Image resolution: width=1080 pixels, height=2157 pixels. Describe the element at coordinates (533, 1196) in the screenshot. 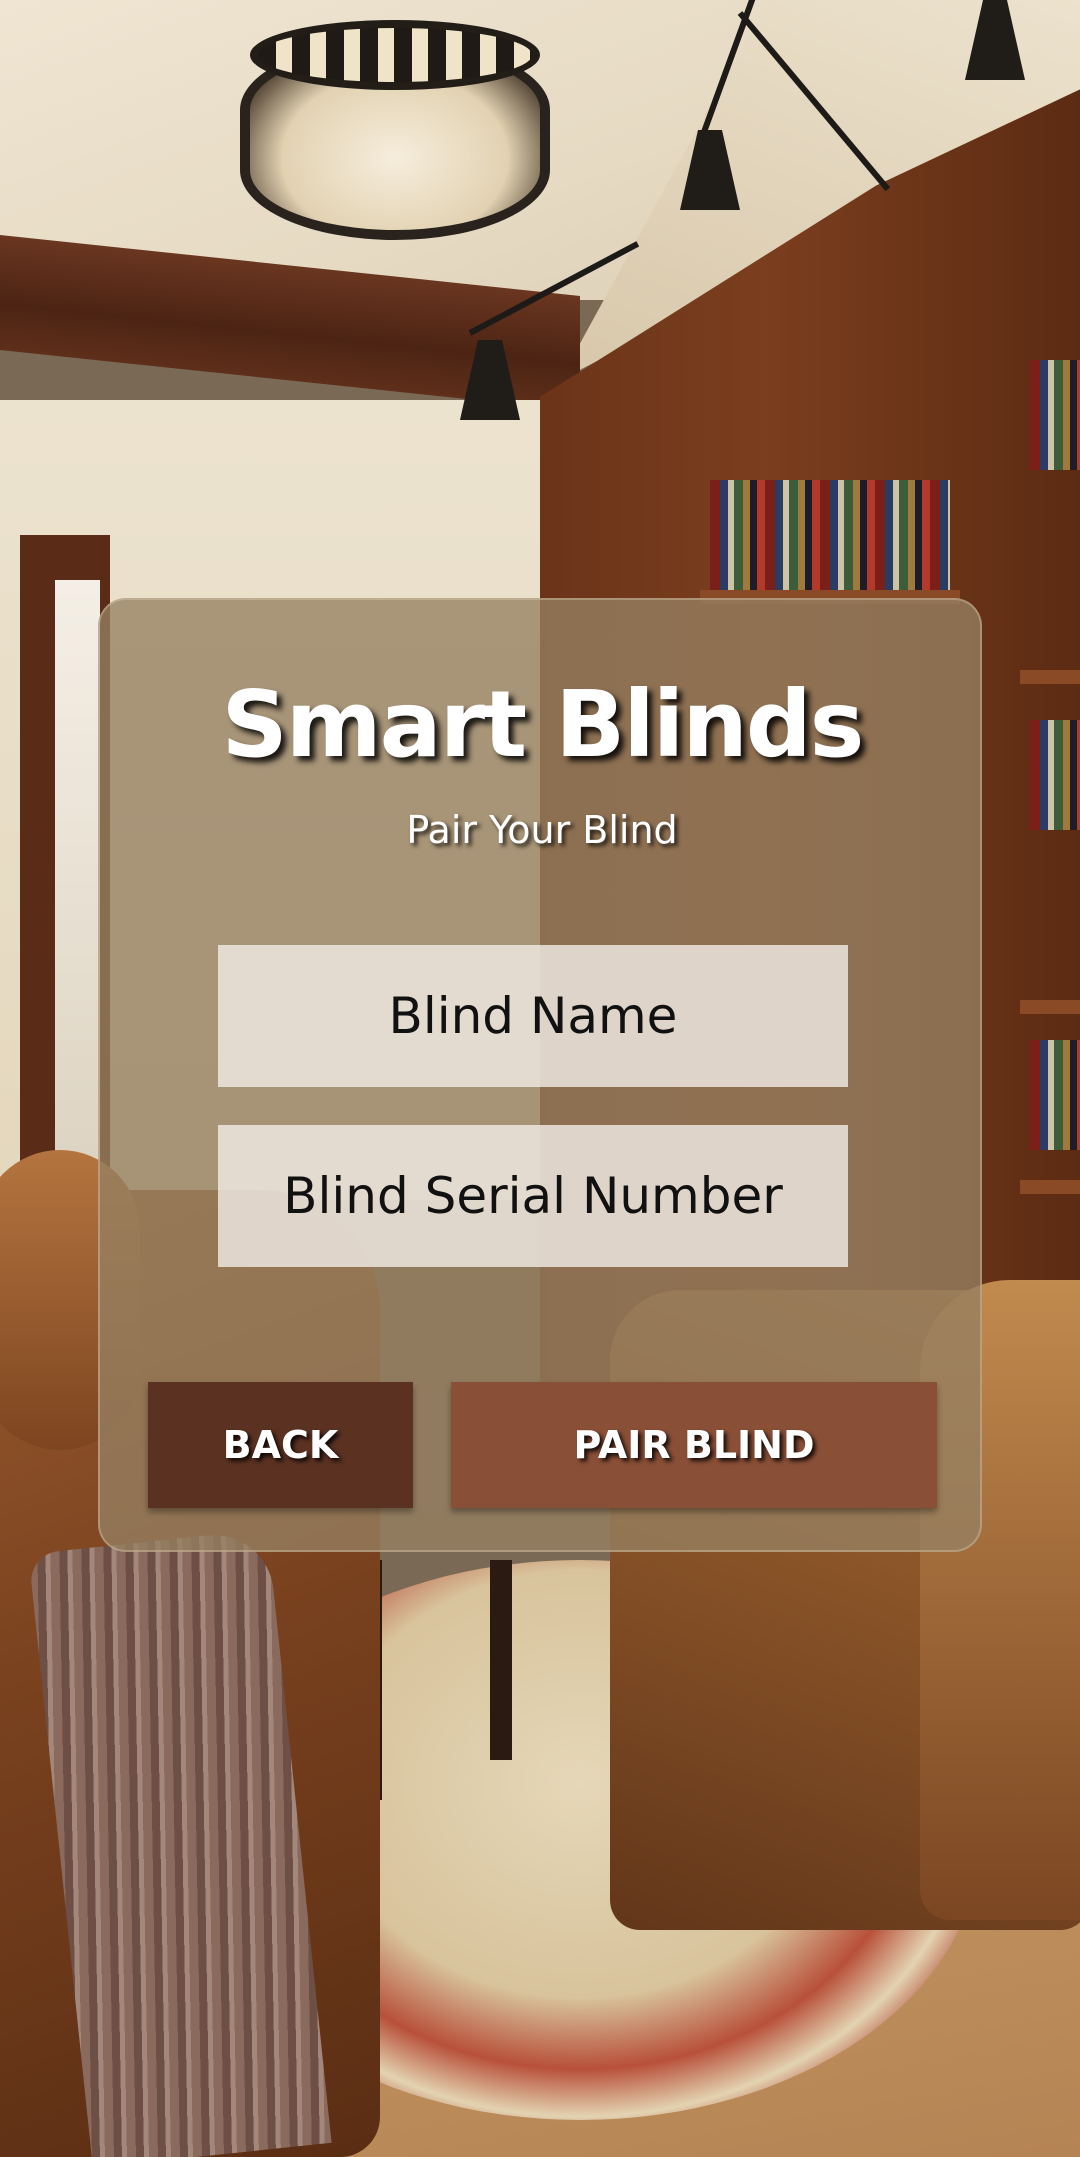

I see `blind-serial-number-input` at that location.